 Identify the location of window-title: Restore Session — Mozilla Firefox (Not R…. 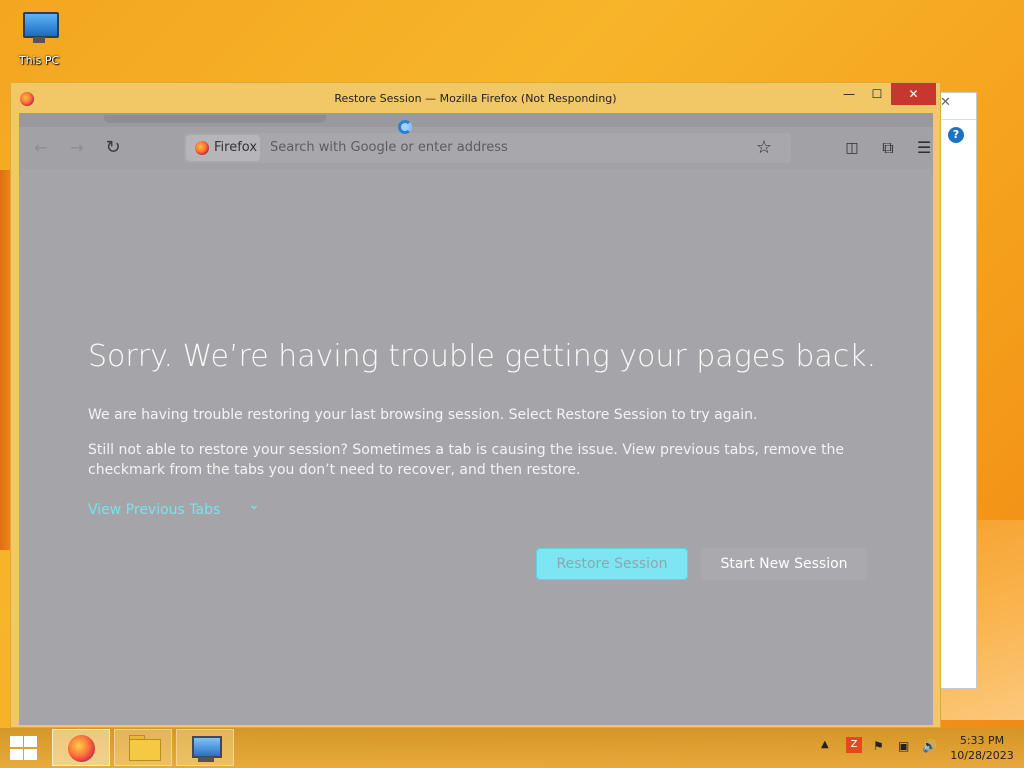
(475, 98).